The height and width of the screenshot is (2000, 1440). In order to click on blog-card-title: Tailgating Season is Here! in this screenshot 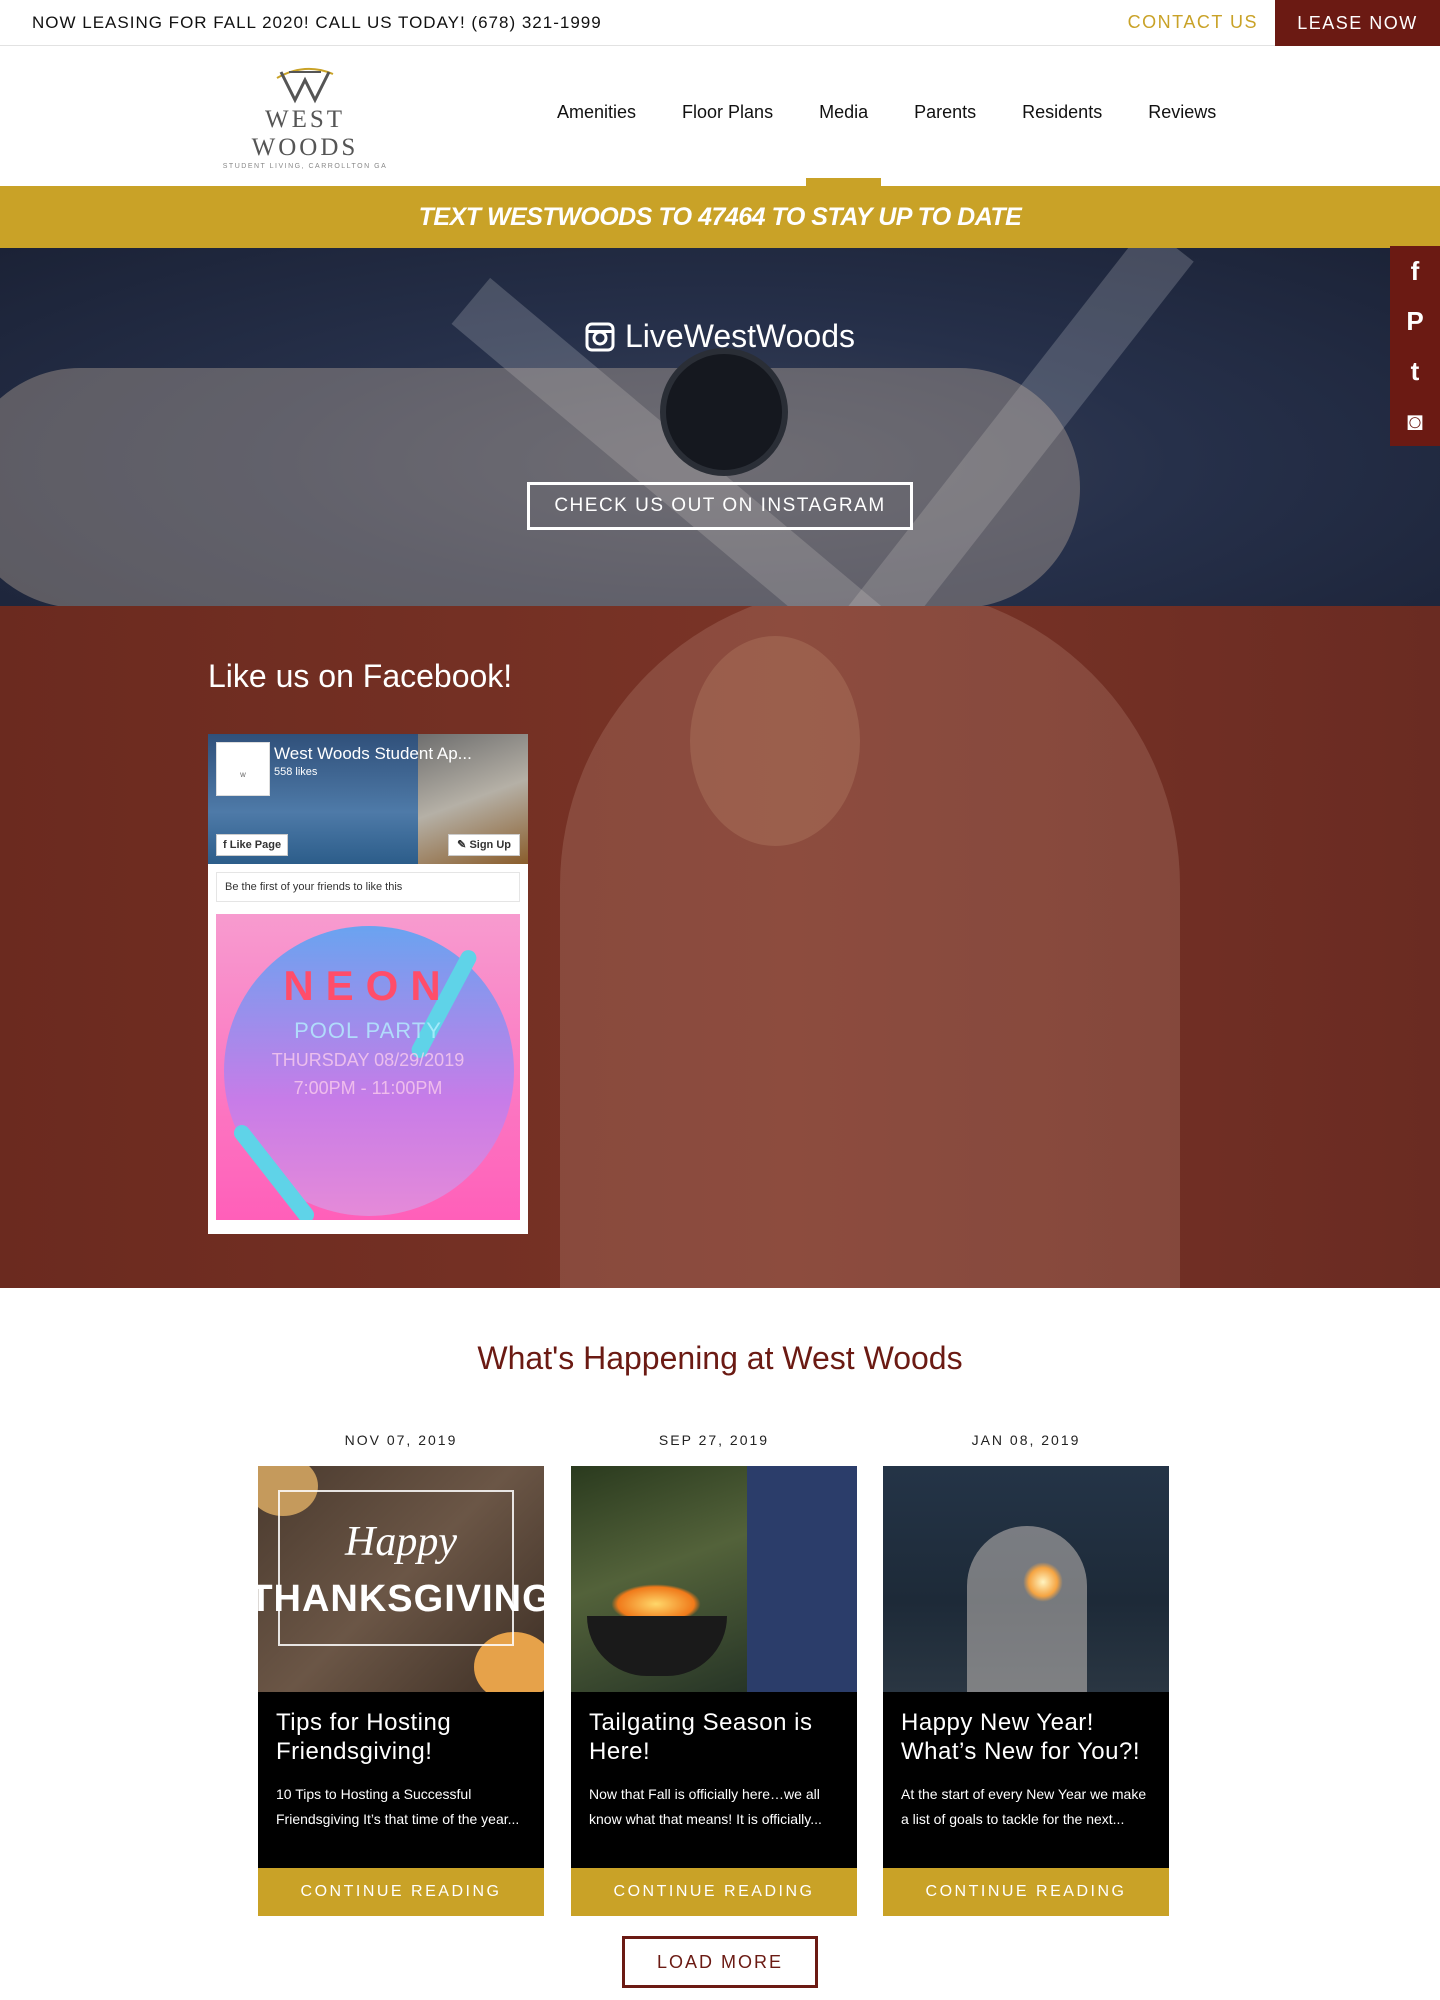, I will do `click(714, 1737)`.